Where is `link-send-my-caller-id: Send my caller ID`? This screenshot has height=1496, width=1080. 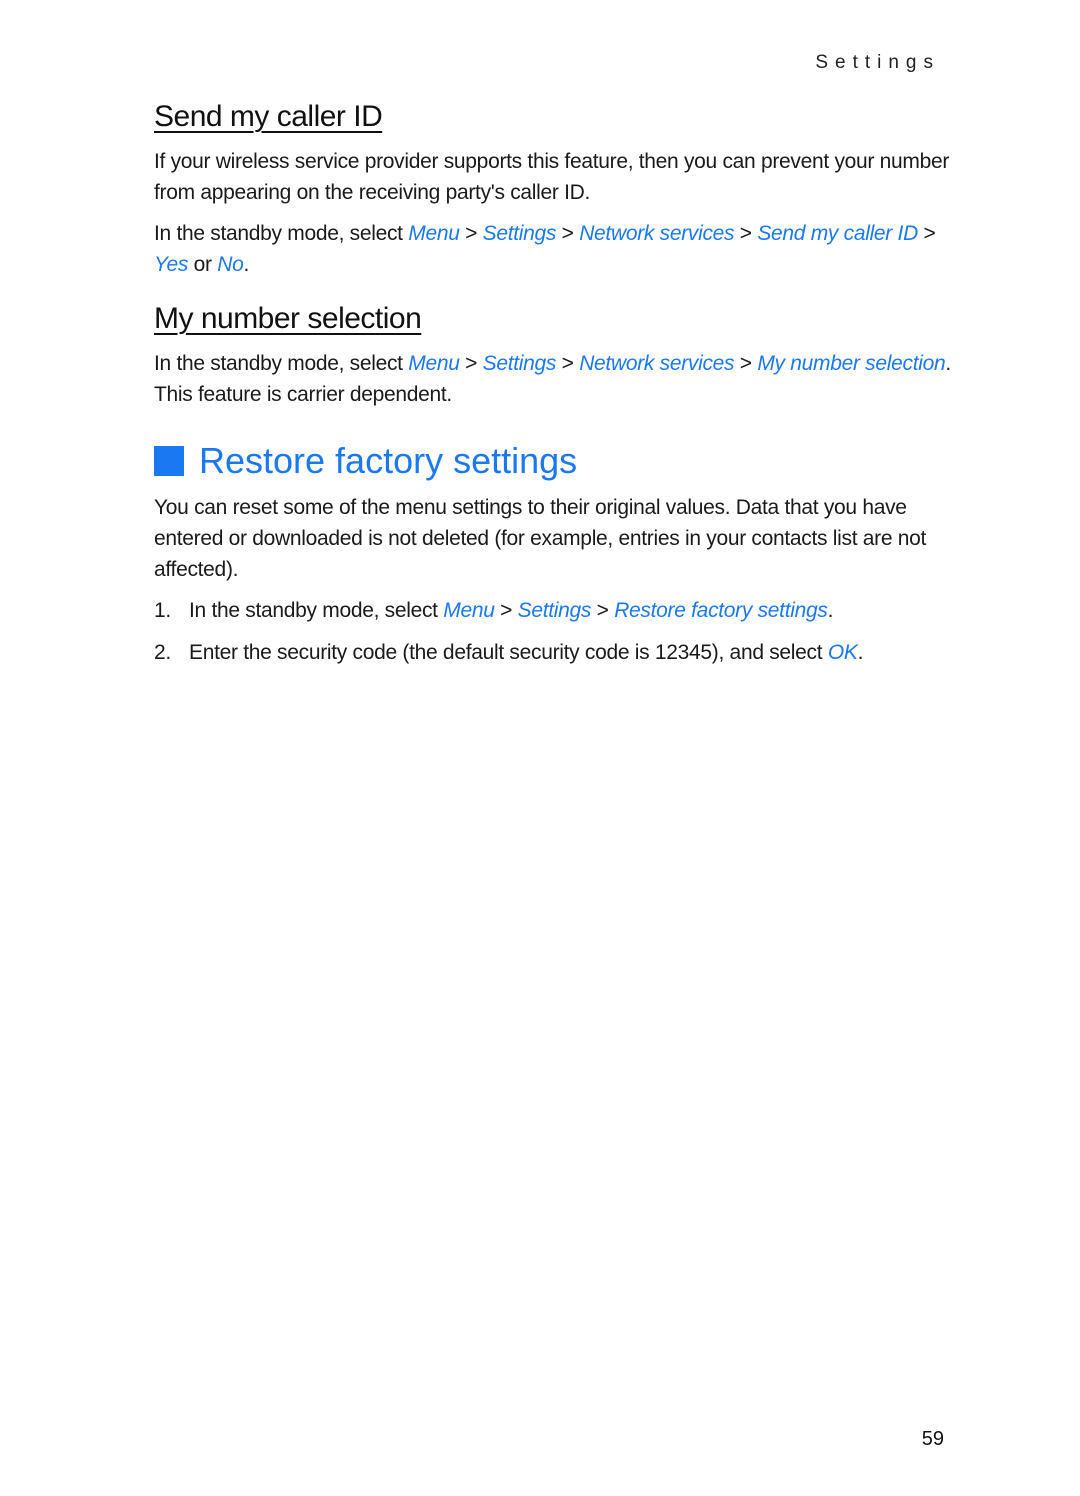
link-send-my-caller-id: Send my caller ID is located at coordinates (837, 233).